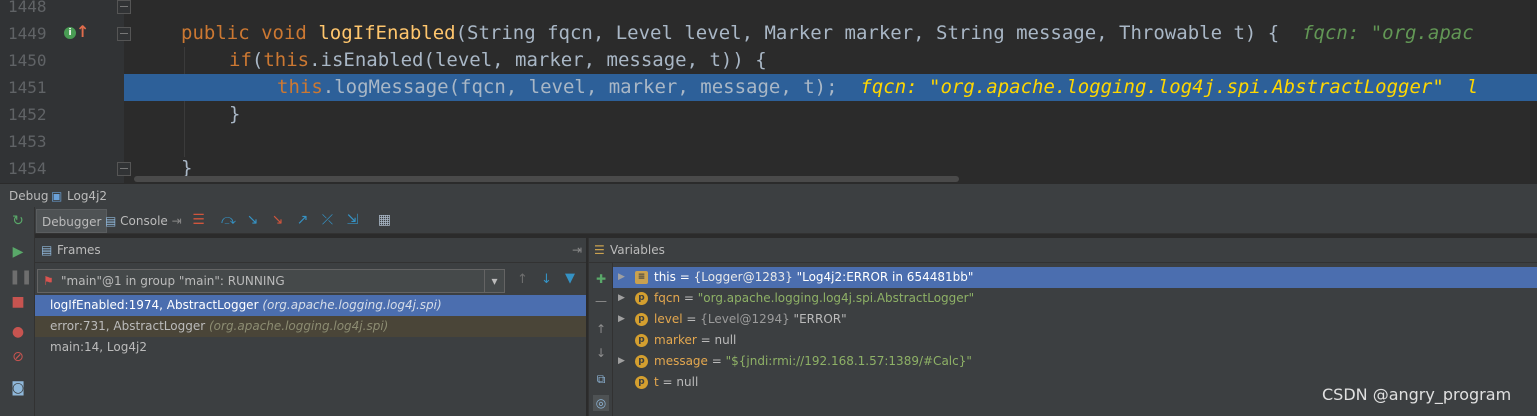 The width and height of the screenshot is (1537, 416). Describe the element at coordinates (768, 220) in the screenshot. I see `debug-toolbar: Debugger ▤ Console ⇥ ☰ ⤼ ↘ ↘ ↗ ⤫ ⇲ ▦` at that location.